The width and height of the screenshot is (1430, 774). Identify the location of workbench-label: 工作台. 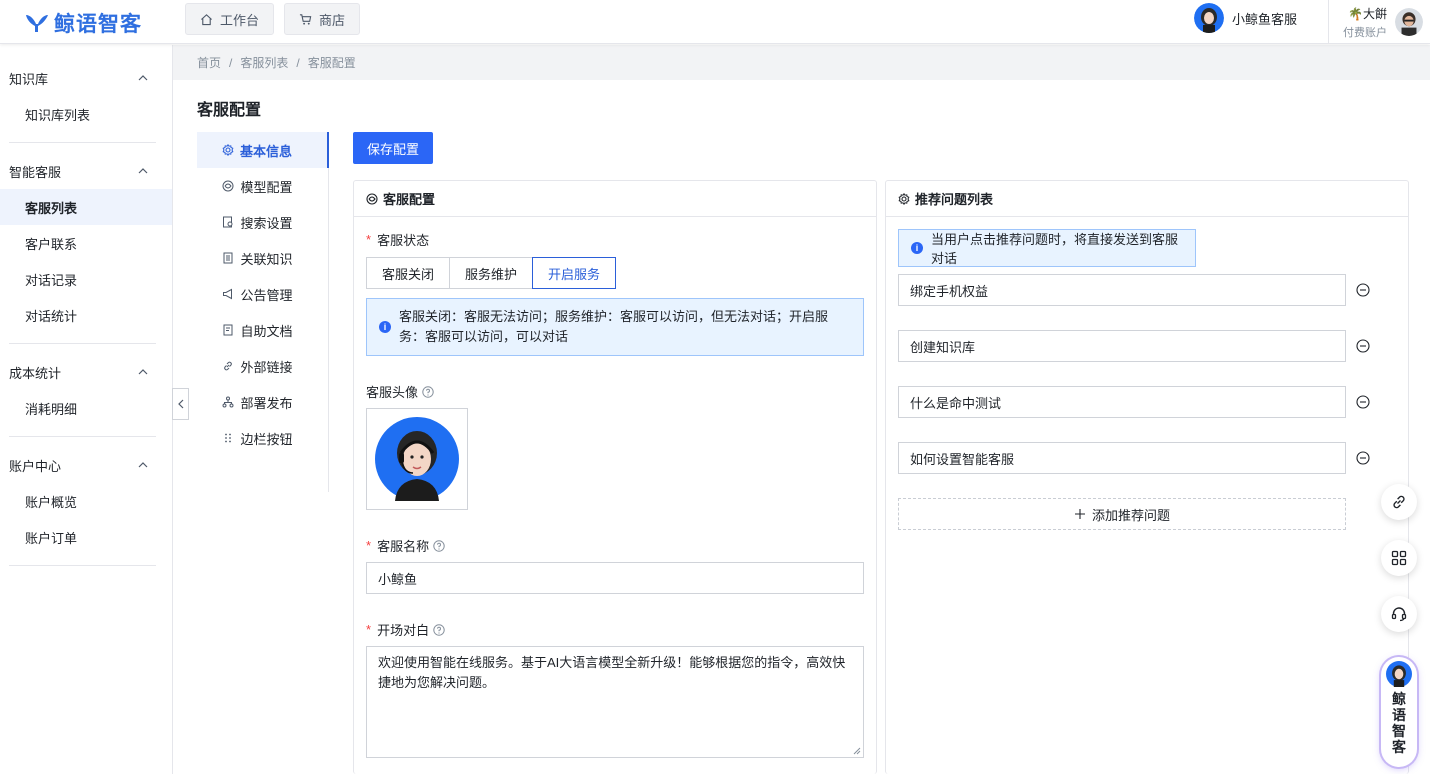
(240, 20).